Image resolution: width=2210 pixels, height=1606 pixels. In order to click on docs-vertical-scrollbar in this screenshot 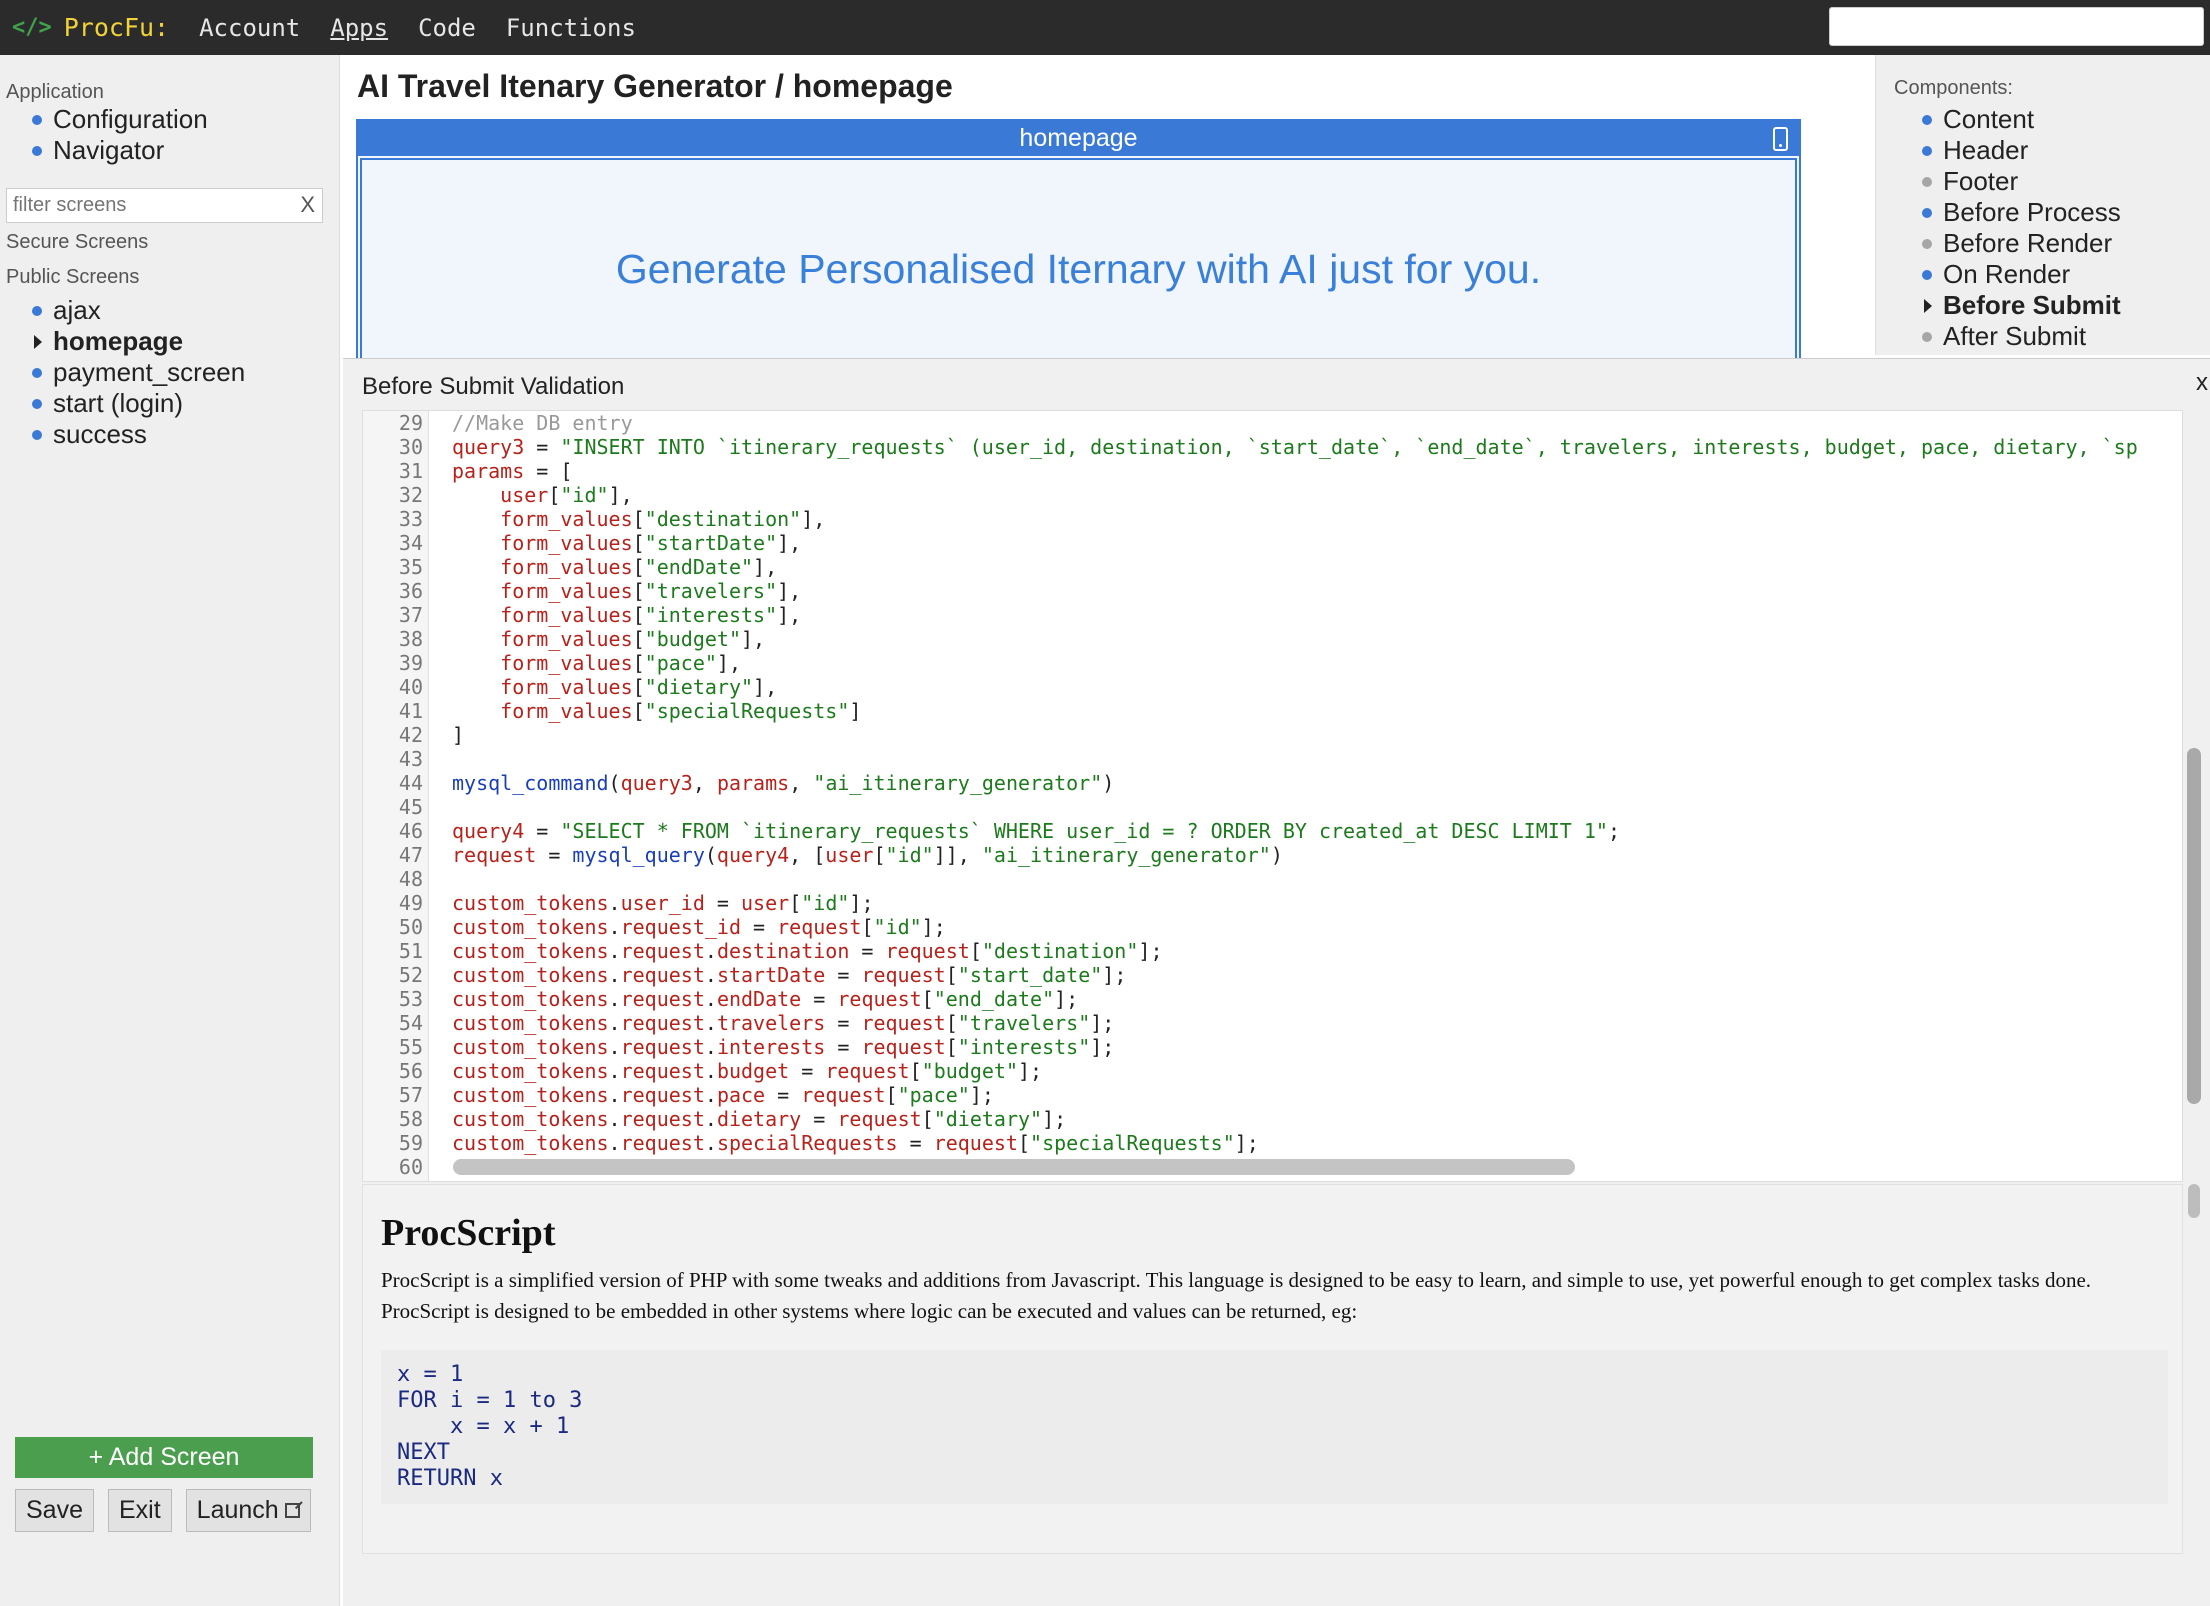, I will do `click(2194, 1201)`.